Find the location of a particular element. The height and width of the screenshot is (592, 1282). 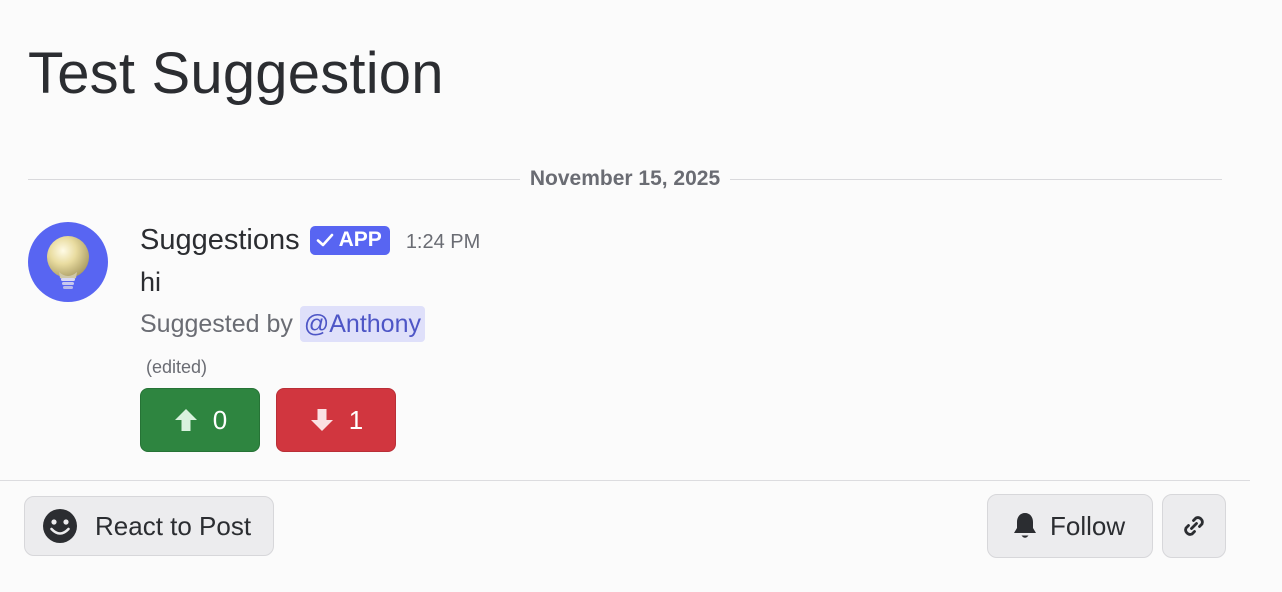

message-timestamp: 1:24 PM is located at coordinates (443, 242).